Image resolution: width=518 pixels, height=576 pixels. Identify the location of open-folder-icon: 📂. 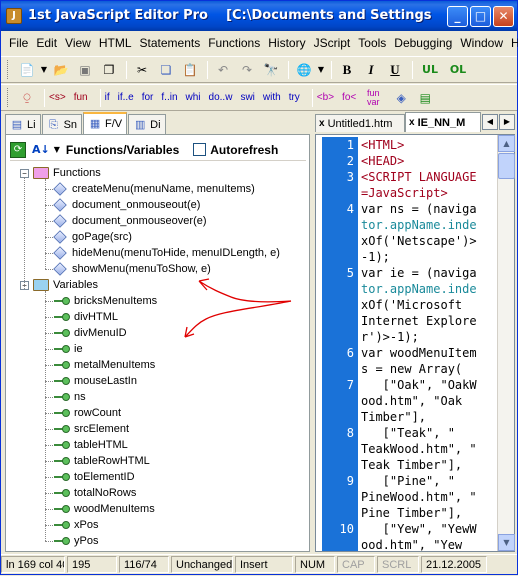
(61, 70).